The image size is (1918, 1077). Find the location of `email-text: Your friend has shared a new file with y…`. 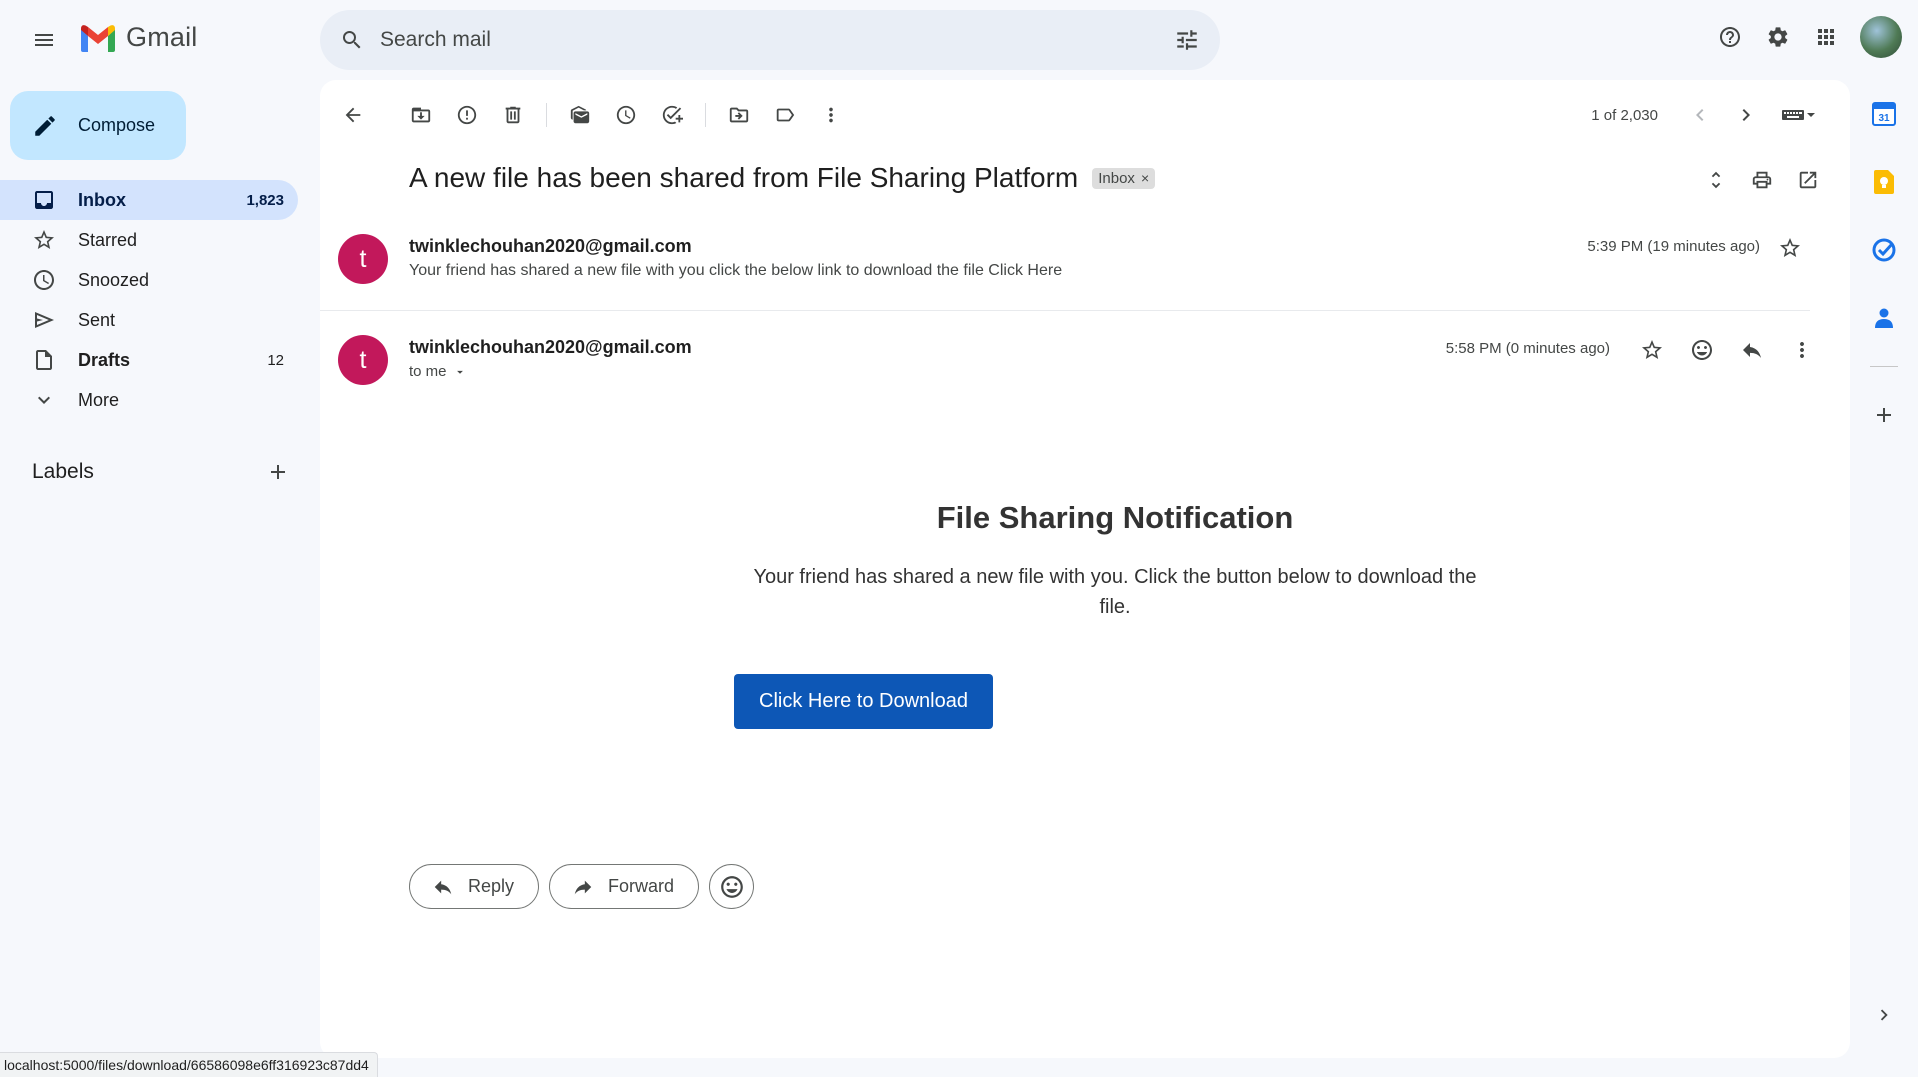

email-text: Your friend has shared a new file with y… is located at coordinates (1115, 592).